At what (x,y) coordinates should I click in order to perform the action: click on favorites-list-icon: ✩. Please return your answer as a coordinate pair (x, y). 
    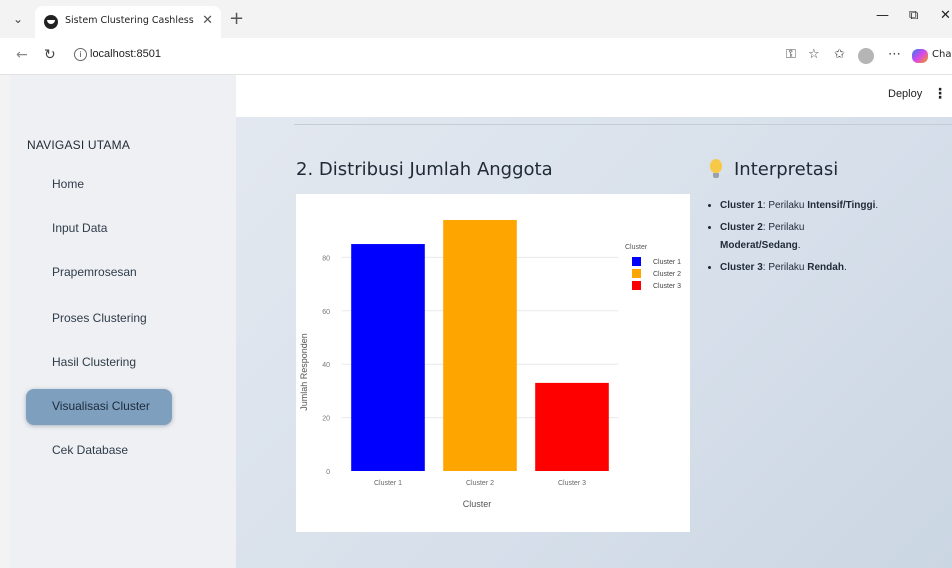
    Looking at the image, I should click on (839, 54).